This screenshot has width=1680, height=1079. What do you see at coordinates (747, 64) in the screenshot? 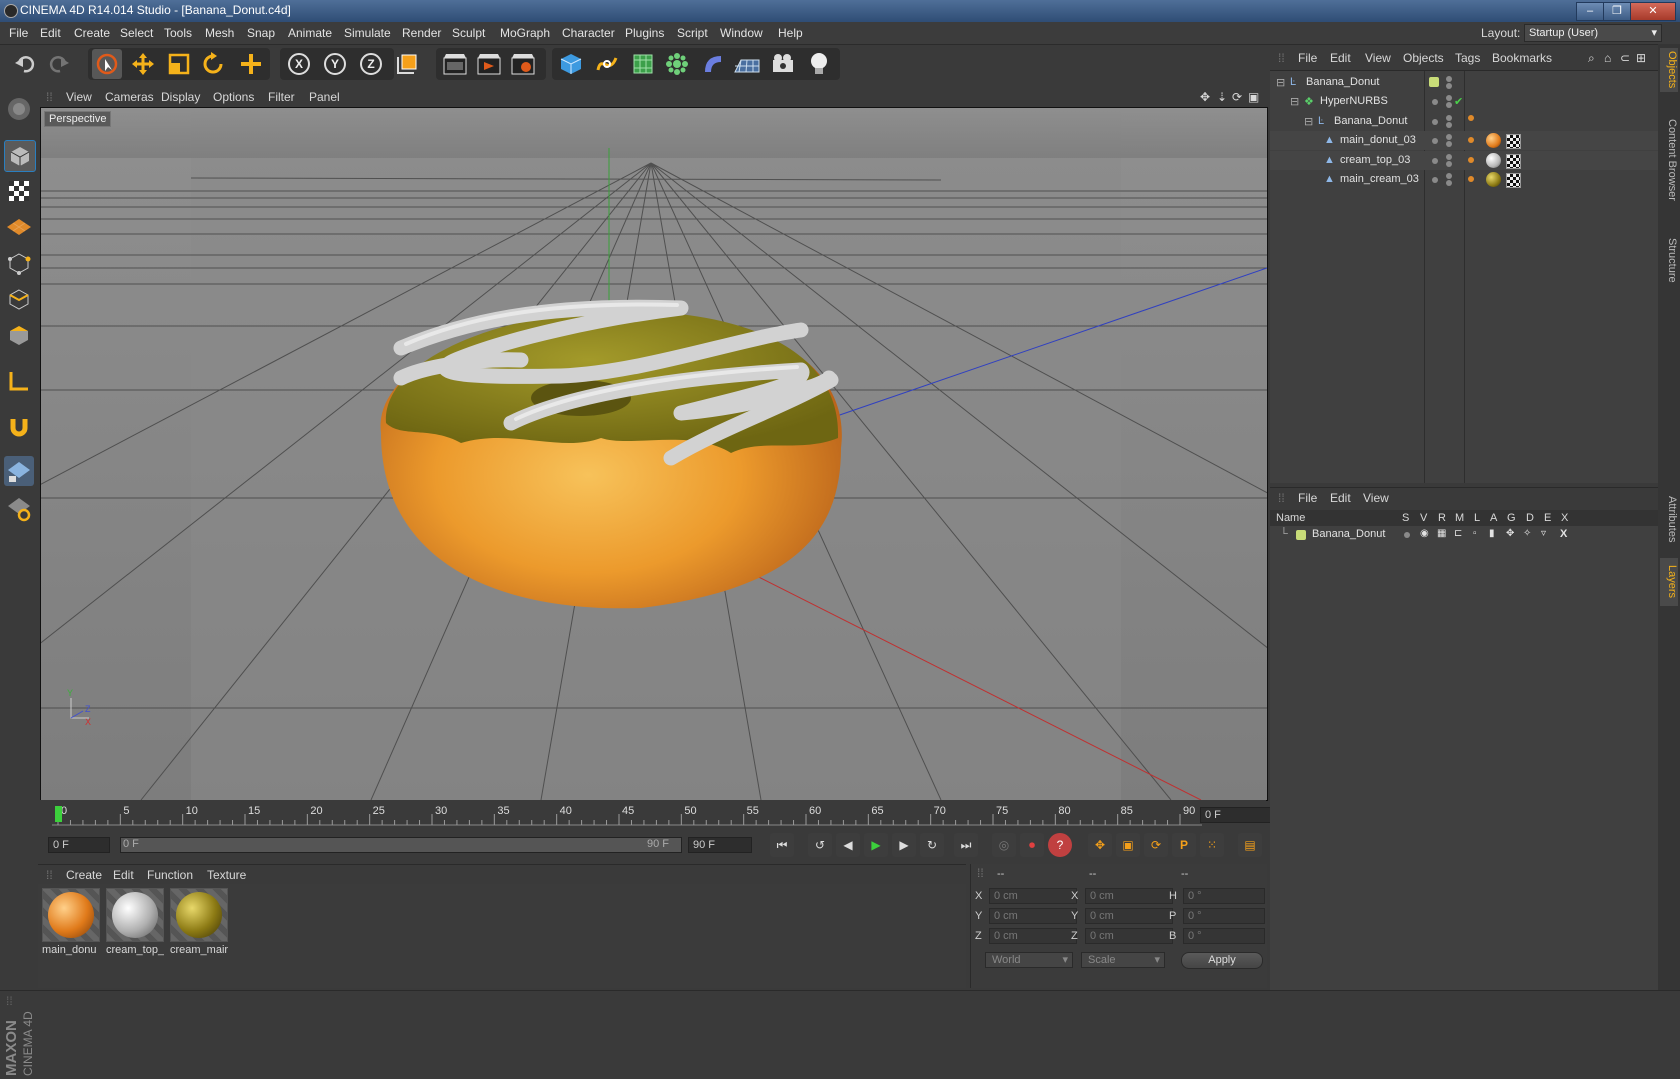
I see `scene-icon` at bounding box center [747, 64].